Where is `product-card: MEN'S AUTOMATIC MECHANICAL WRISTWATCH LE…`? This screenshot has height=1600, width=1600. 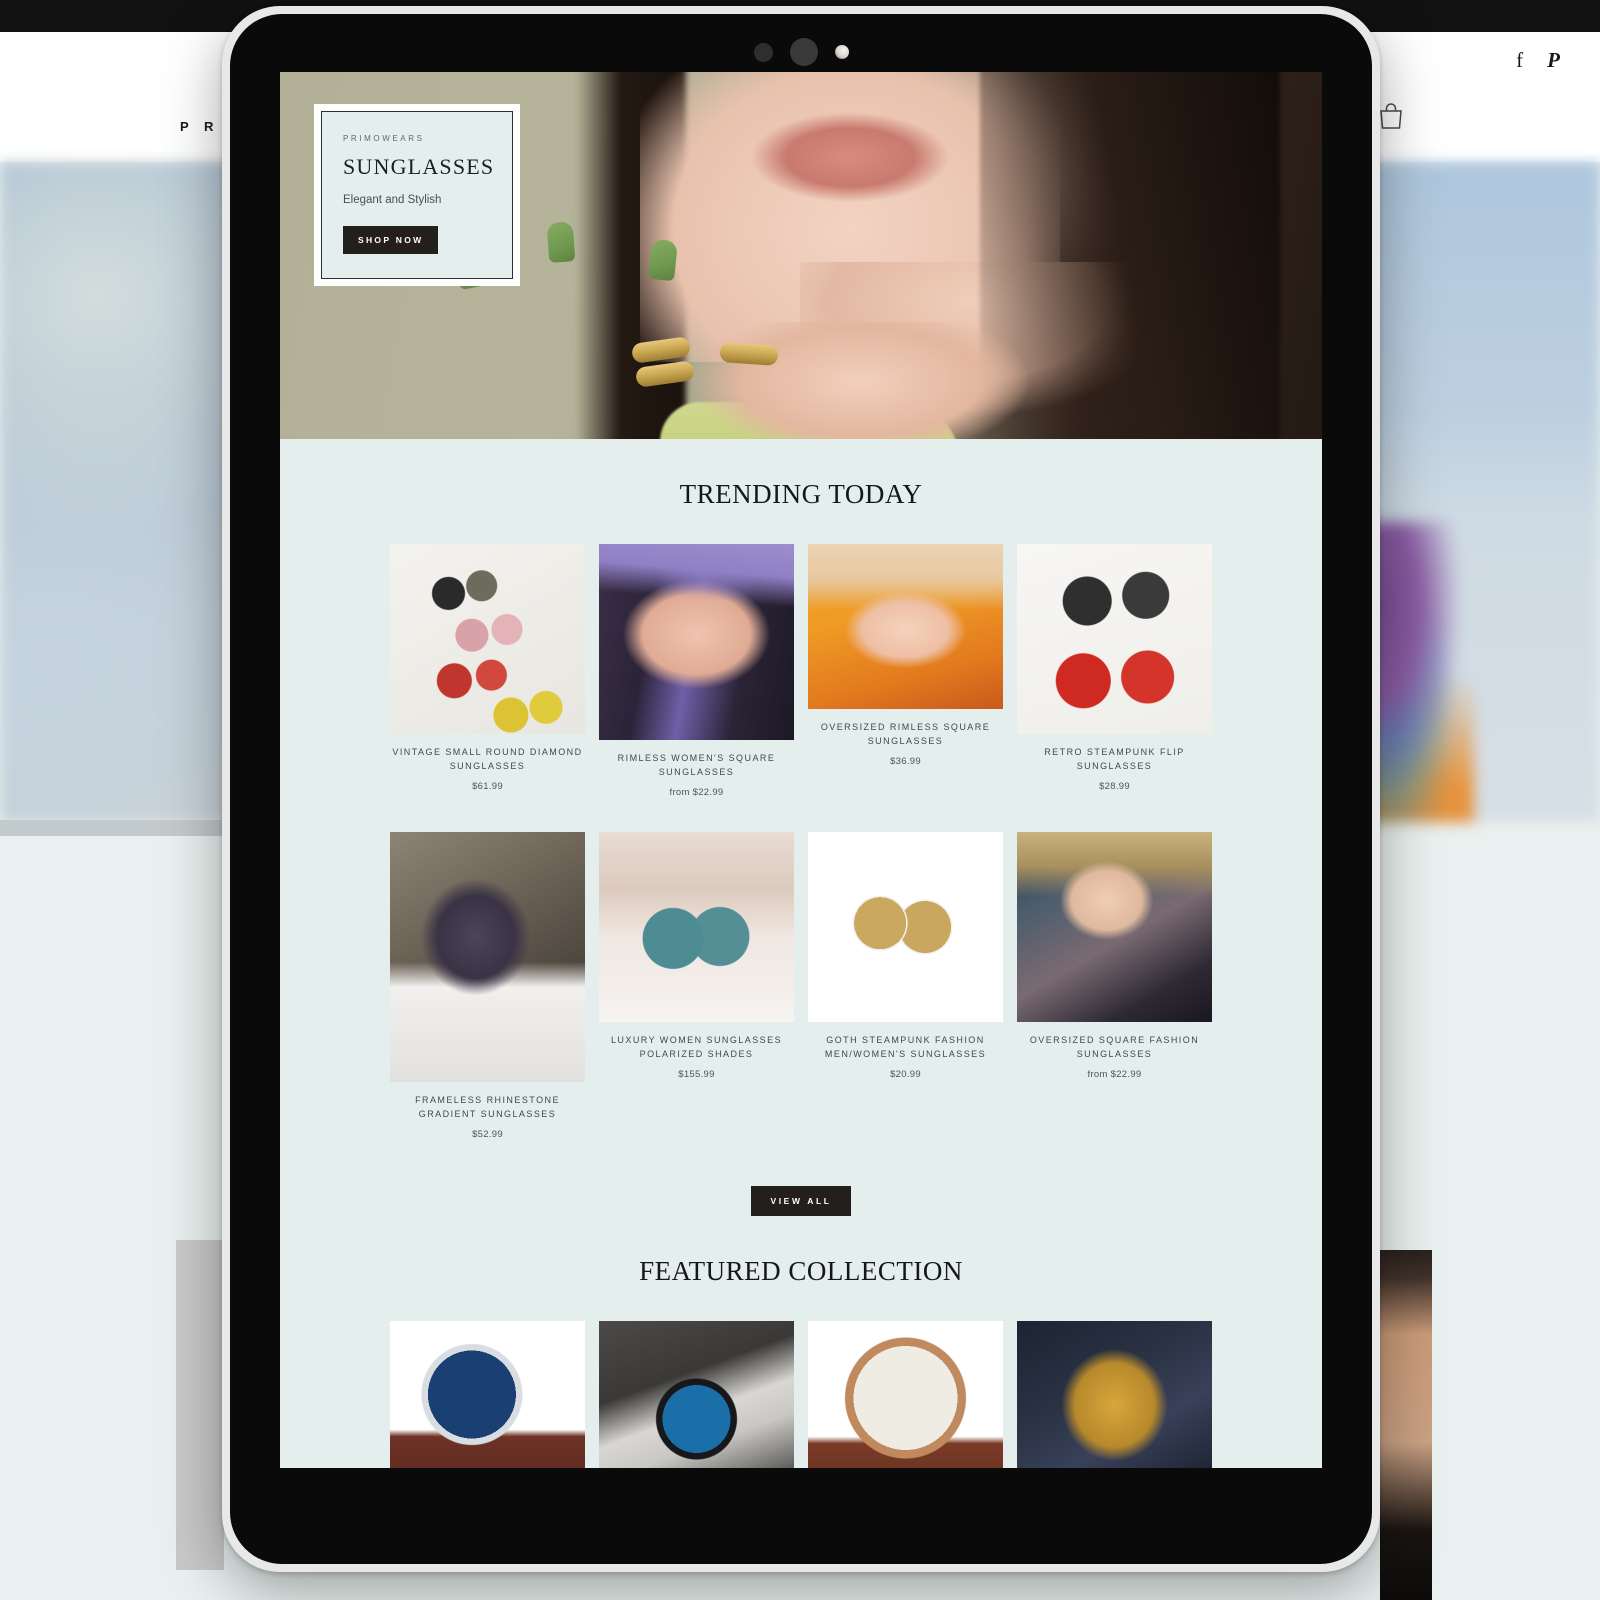
product-card: MEN'S AUTOMATIC MECHANICAL WRISTWATCH LE… is located at coordinates (696, 1394).